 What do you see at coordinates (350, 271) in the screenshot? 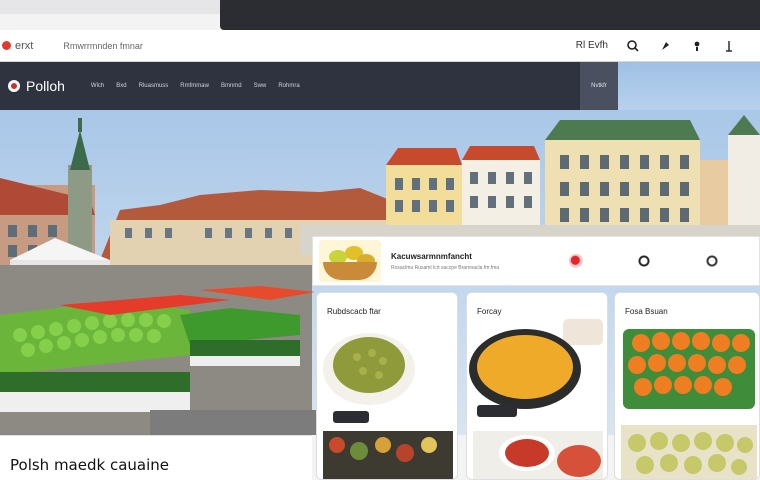
I see `bowl-shape` at bounding box center [350, 271].